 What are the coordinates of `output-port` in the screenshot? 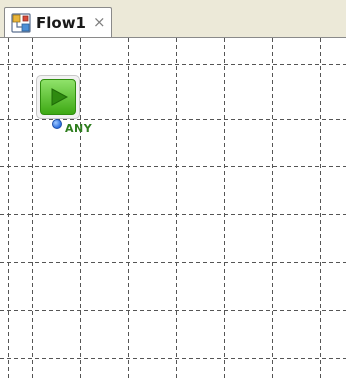 It's located at (57, 124).